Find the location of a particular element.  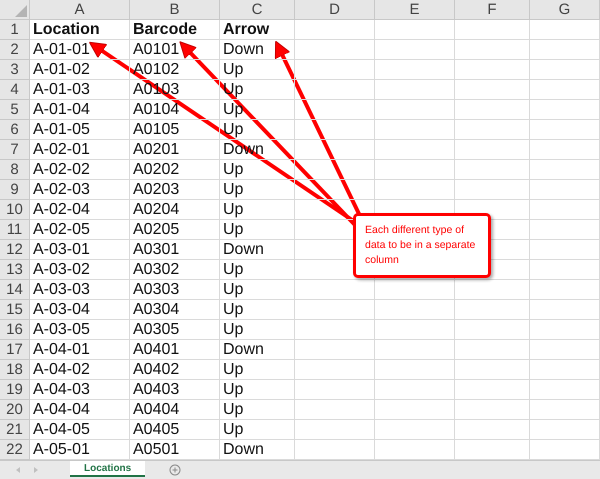

table-cell: A0302 is located at coordinates (175, 270).